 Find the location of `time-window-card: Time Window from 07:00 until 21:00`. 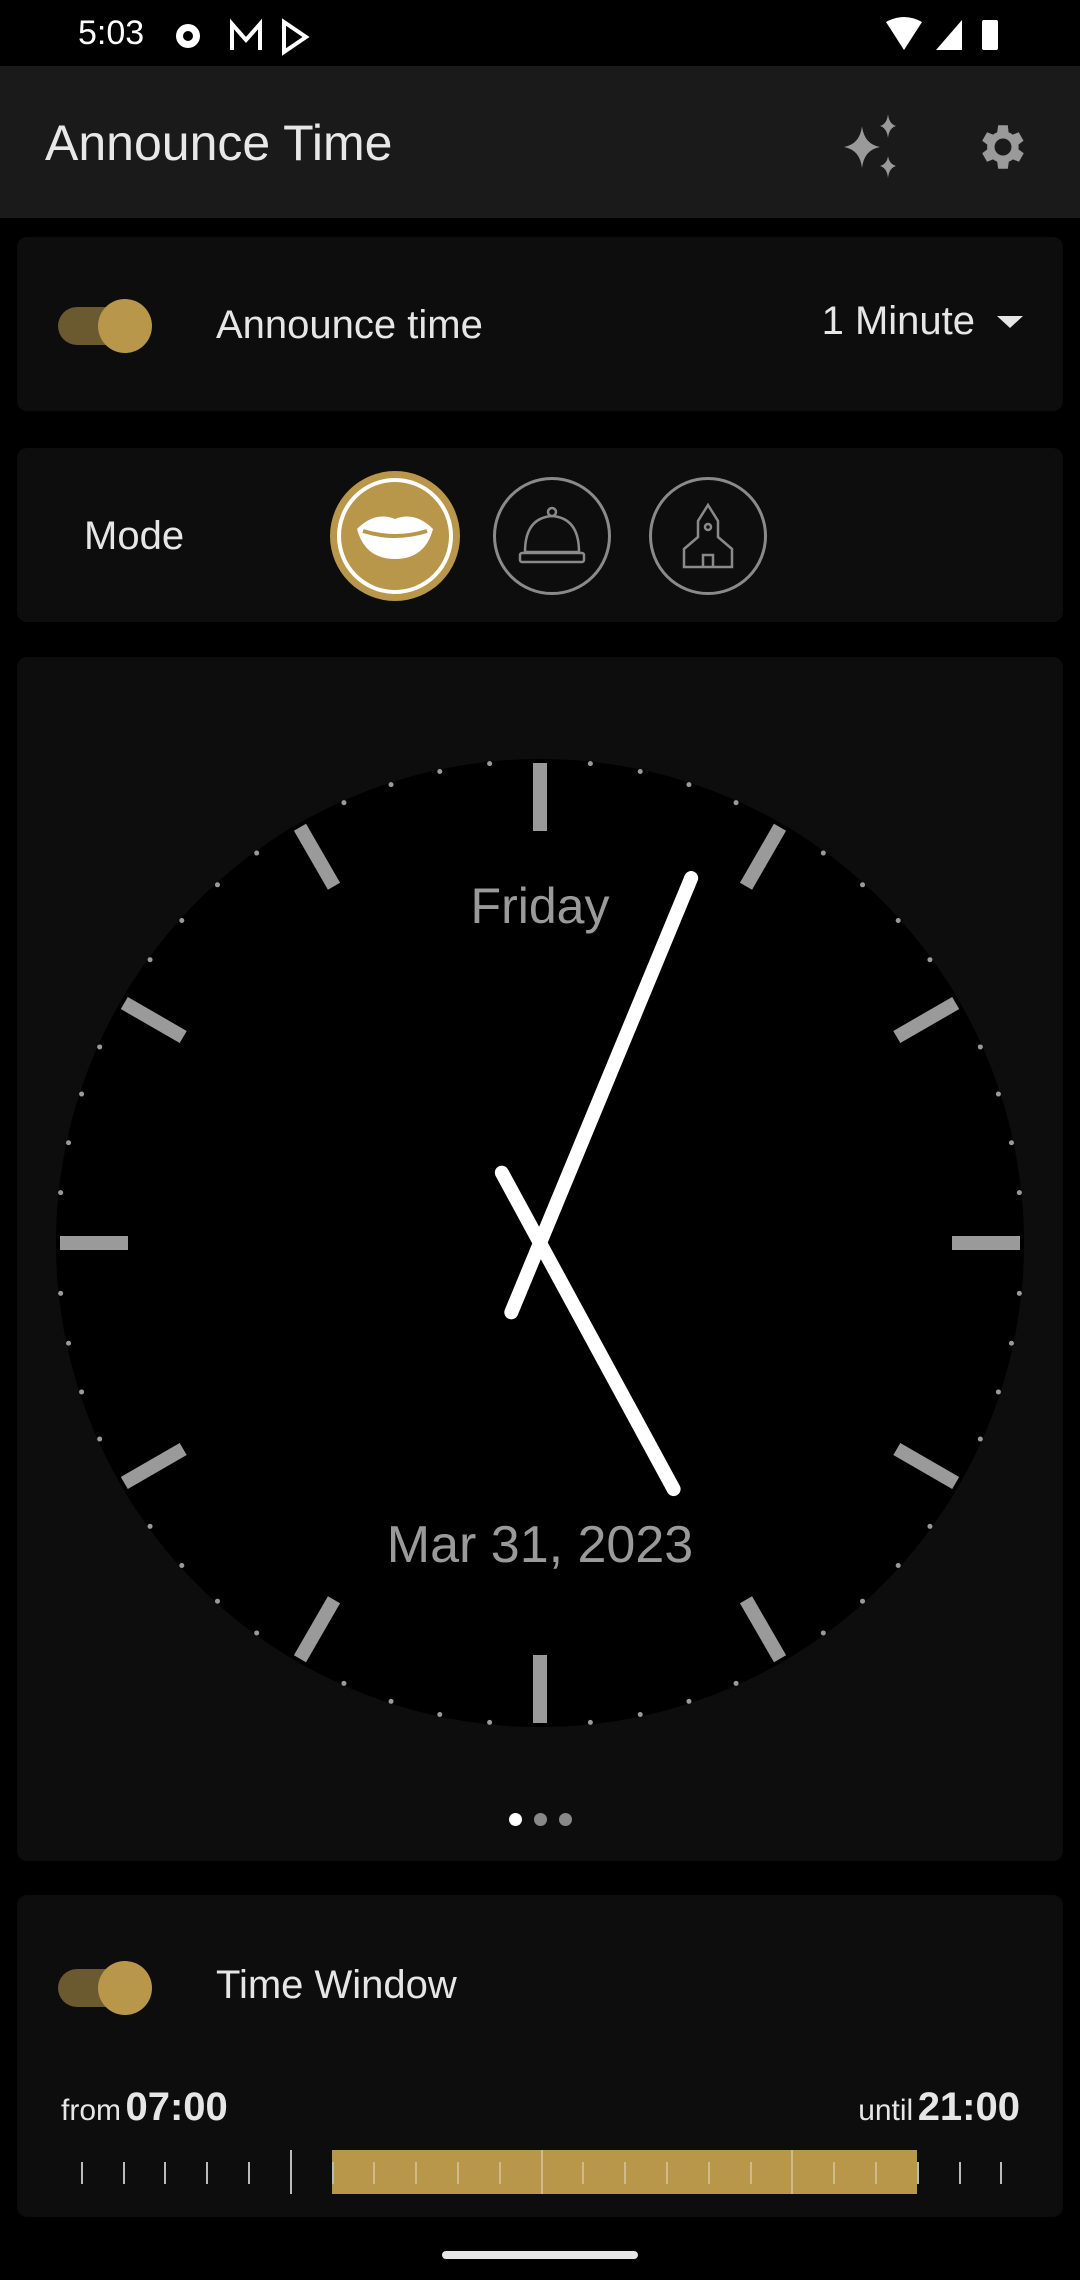

time-window-card: Time Window from 07:00 until 21:00 is located at coordinates (540, 2056).